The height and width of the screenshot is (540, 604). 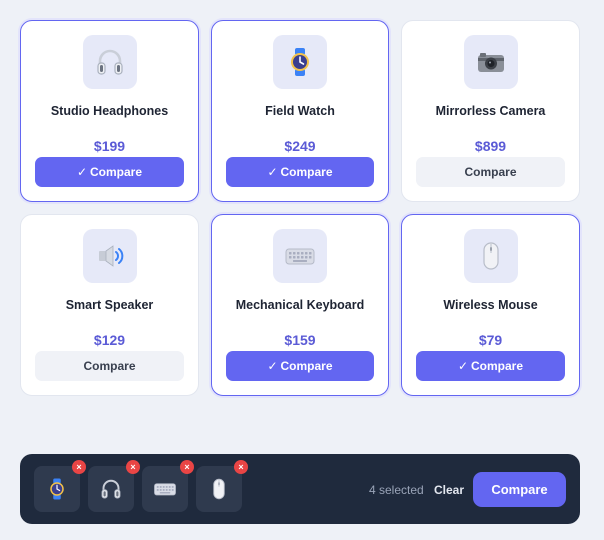 I want to click on tray-slot-headphones: ×, so click(x=114, y=486).